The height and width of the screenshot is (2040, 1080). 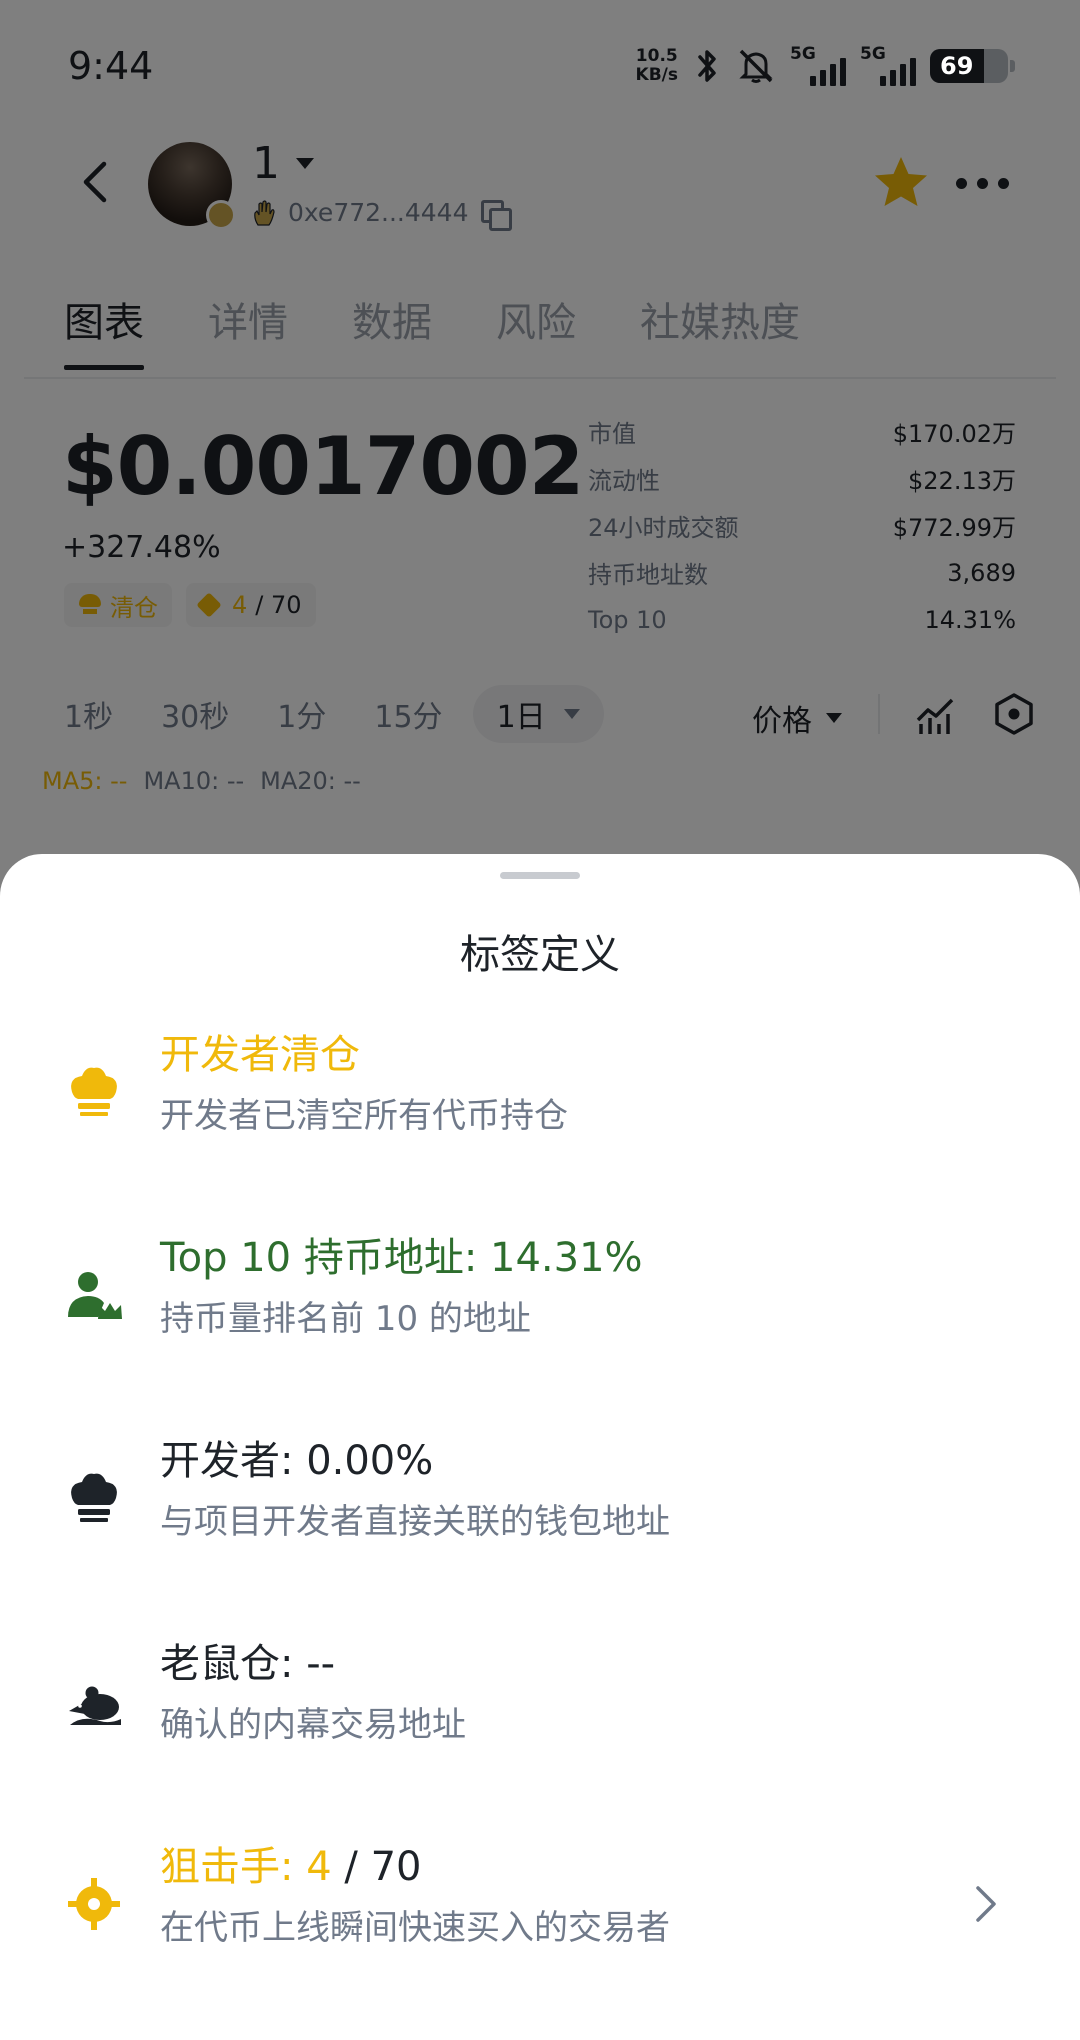 I want to click on def-title: Top 10 持币地址: 14.31%, so click(x=401, y=1258).